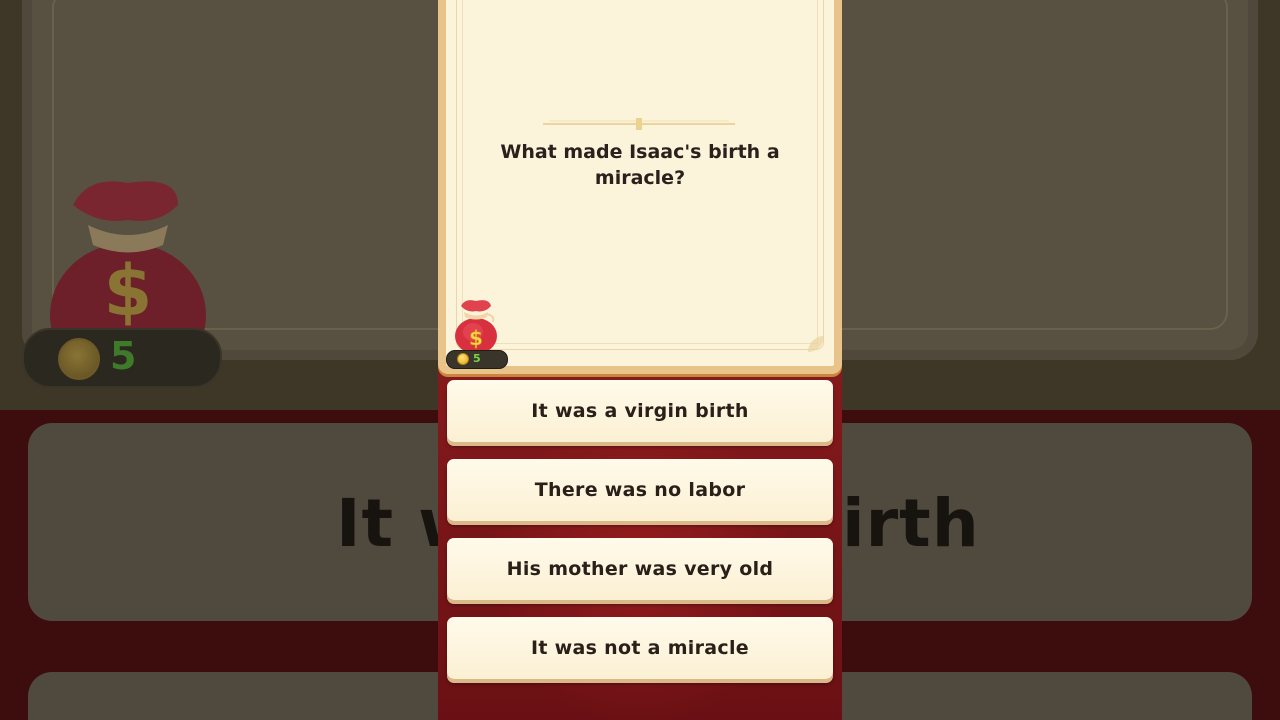 The height and width of the screenshot is (720, 1280). Describe the element at coordinates (463, 359) in the screenshot. I see `coin-icon` at that location.